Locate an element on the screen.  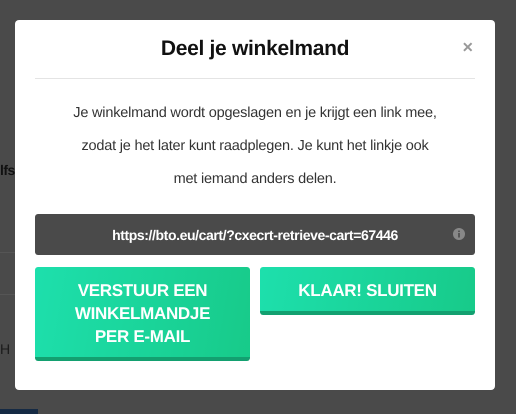
background-text: lfs is located at coordinates (7, 170).